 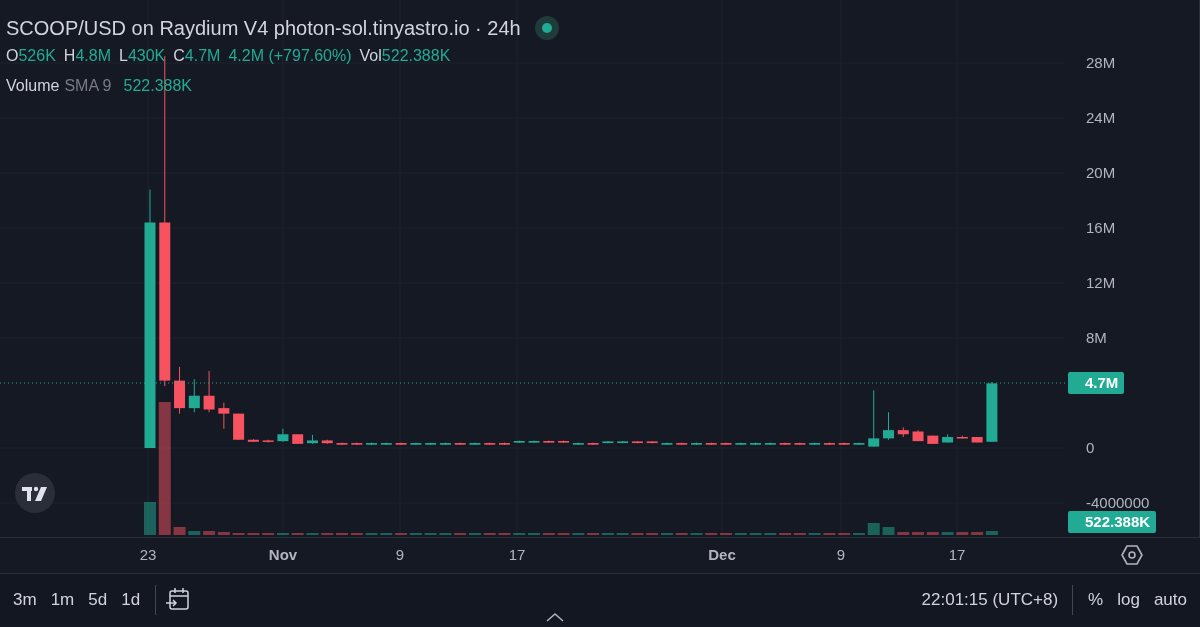 What do you see at coordinates (722, 554) in the screenshot?
I see `time-label: Dec` at bounding box center [722, 554].